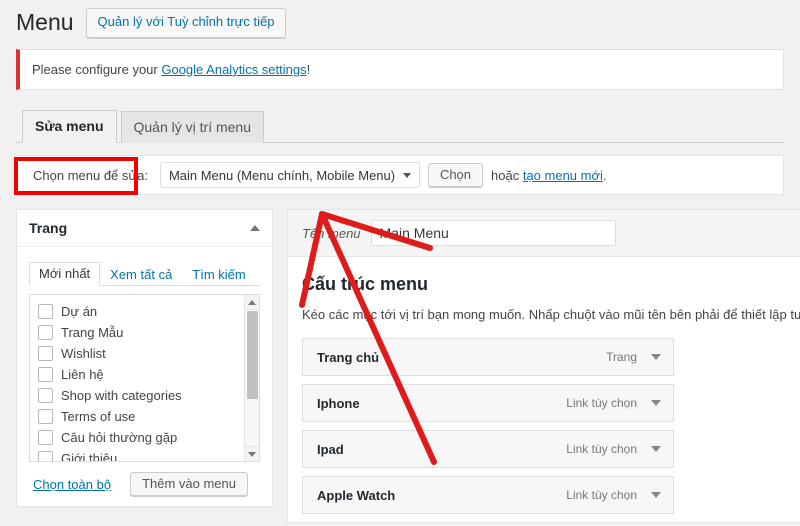 The height and width of the screenshot is (526, 800). I want to click on google-analytics-settings-link: Google Analytics settings, so click(233, 69).